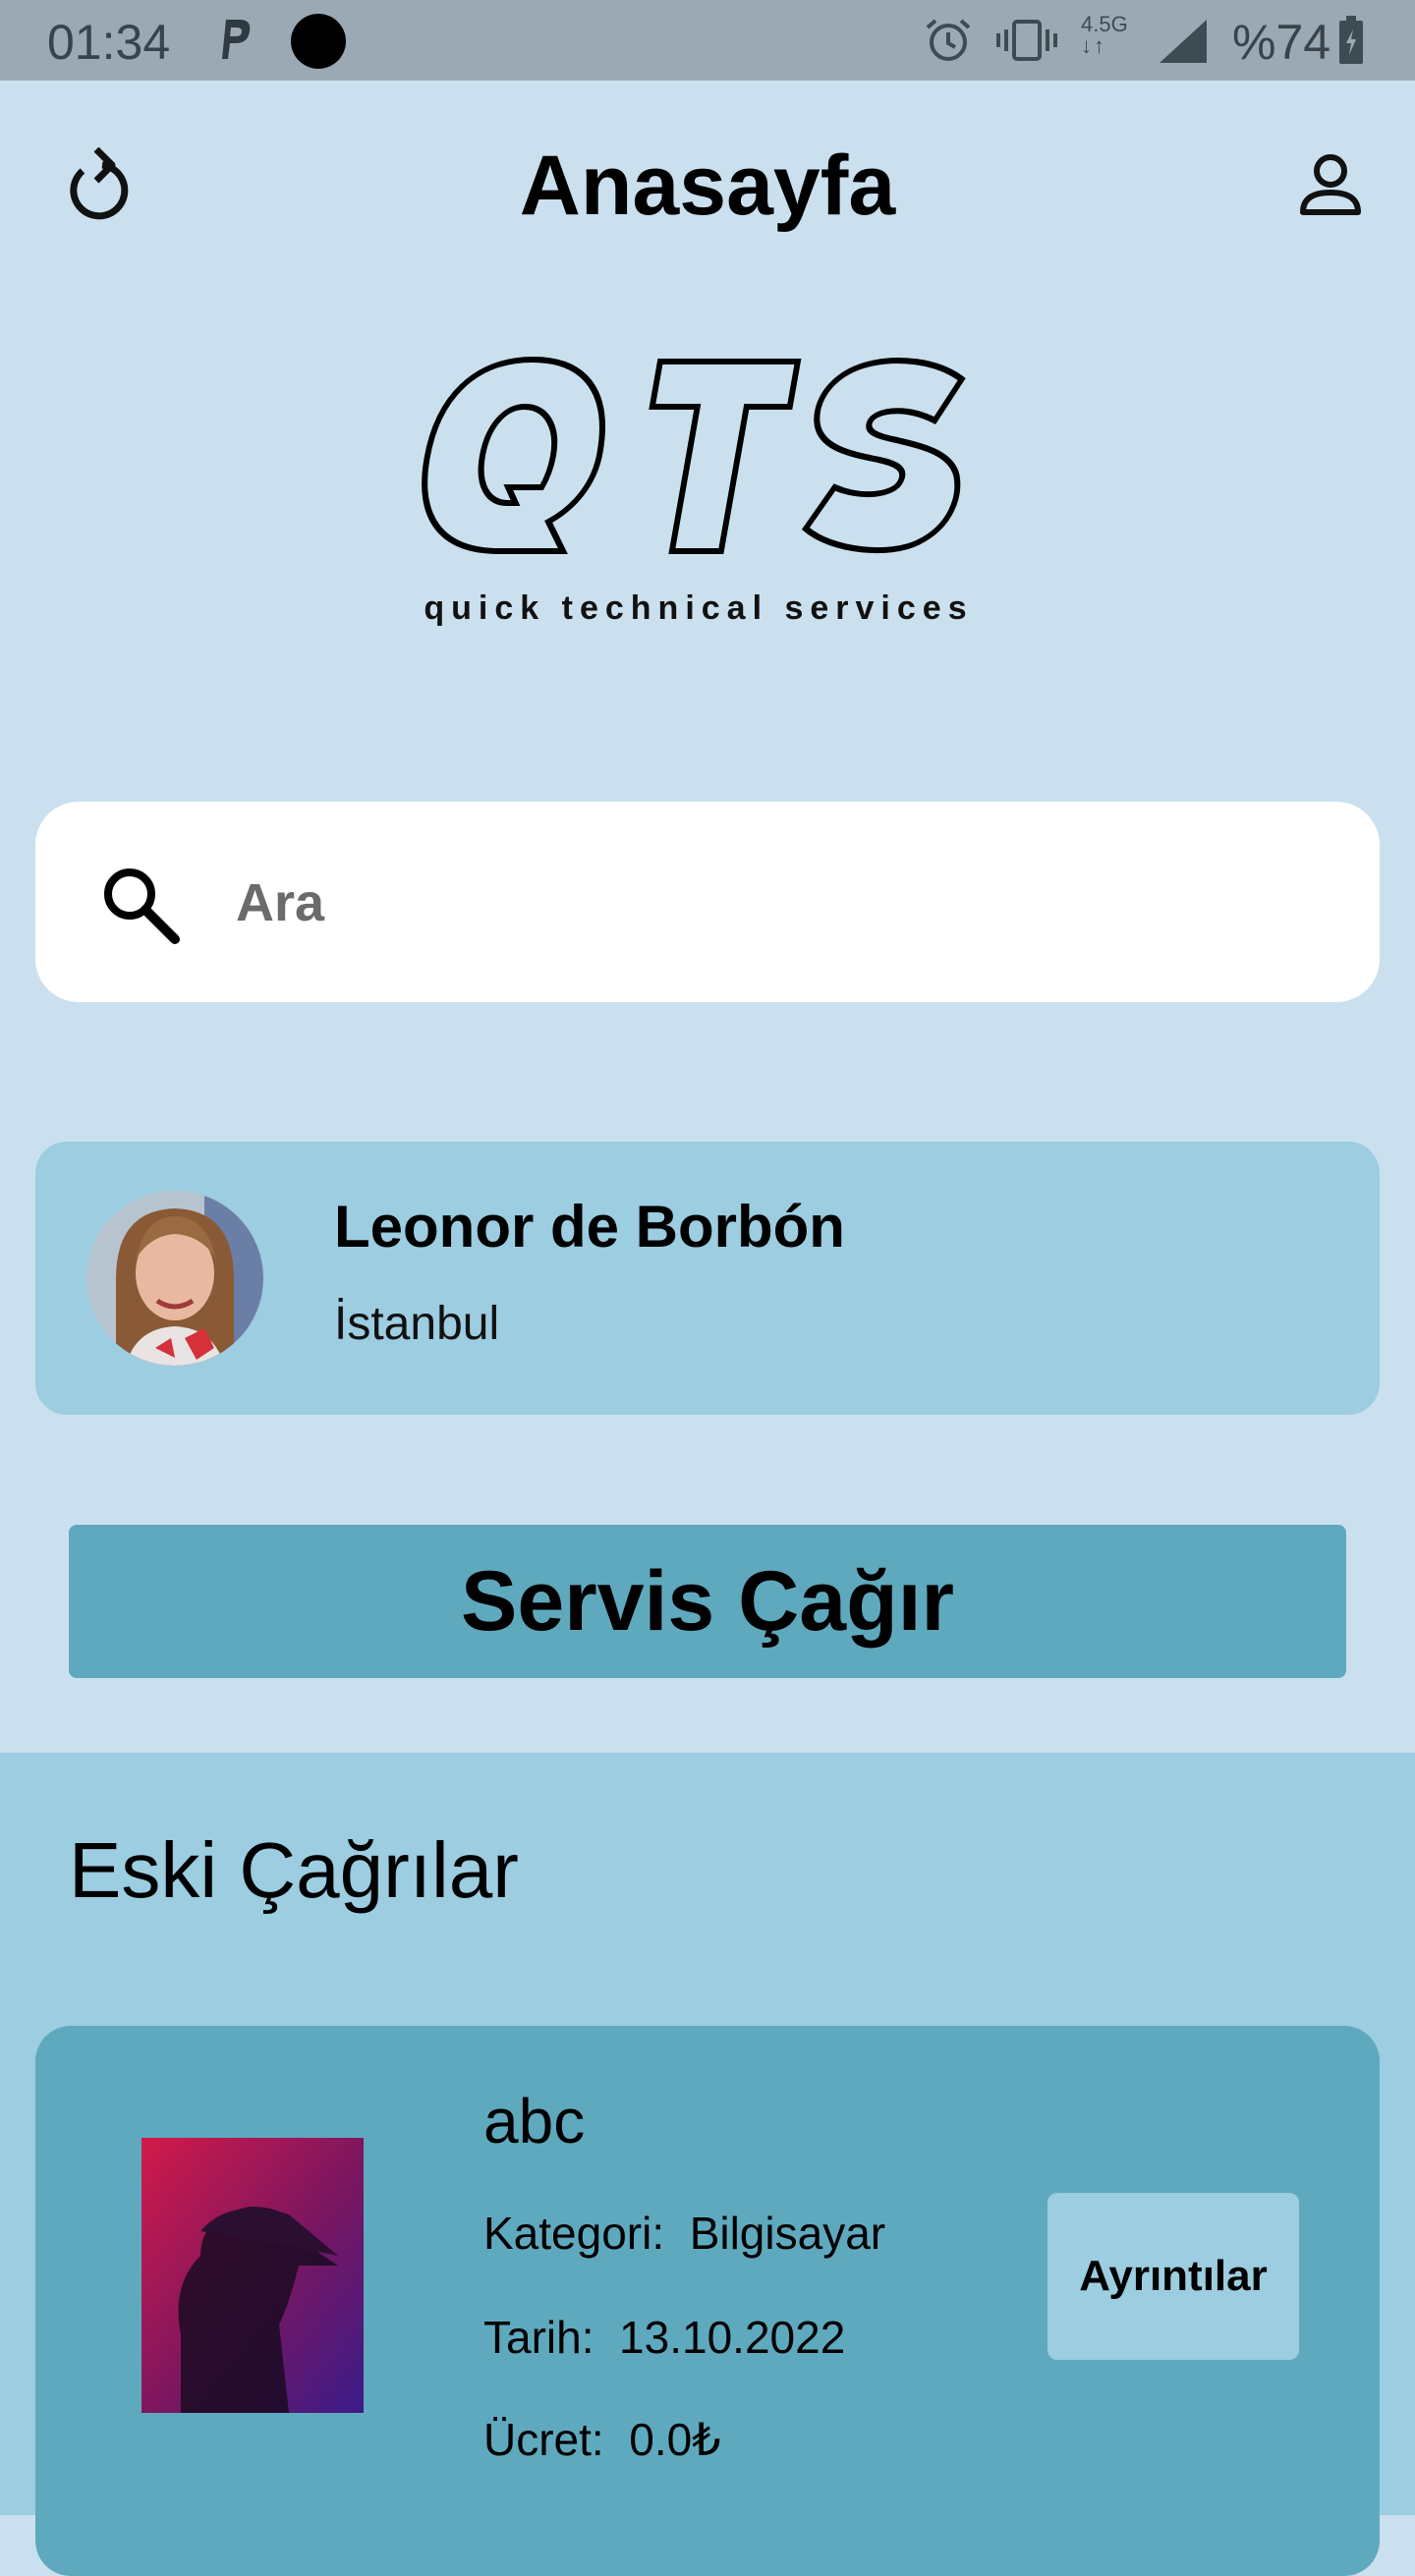  Describe the element at coordinates (1183, 41) in the screenshot. I see `signal-icon` at that location.